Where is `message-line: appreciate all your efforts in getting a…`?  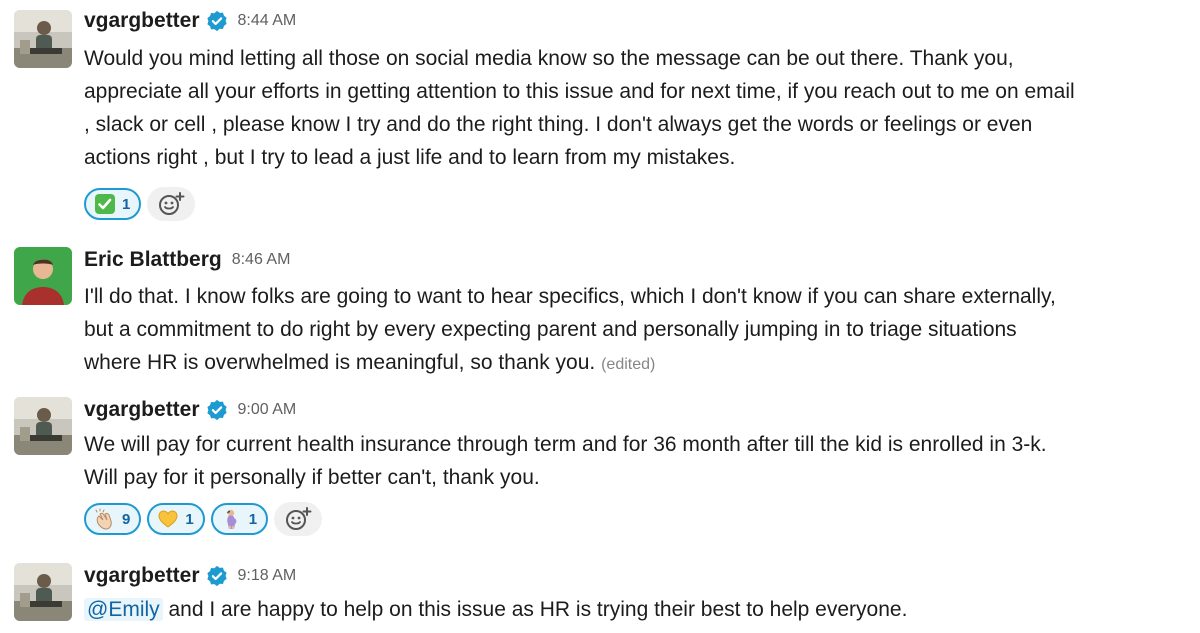
message-line: appreciate all your efforts in getting a… is located at coordinates (579, 91).